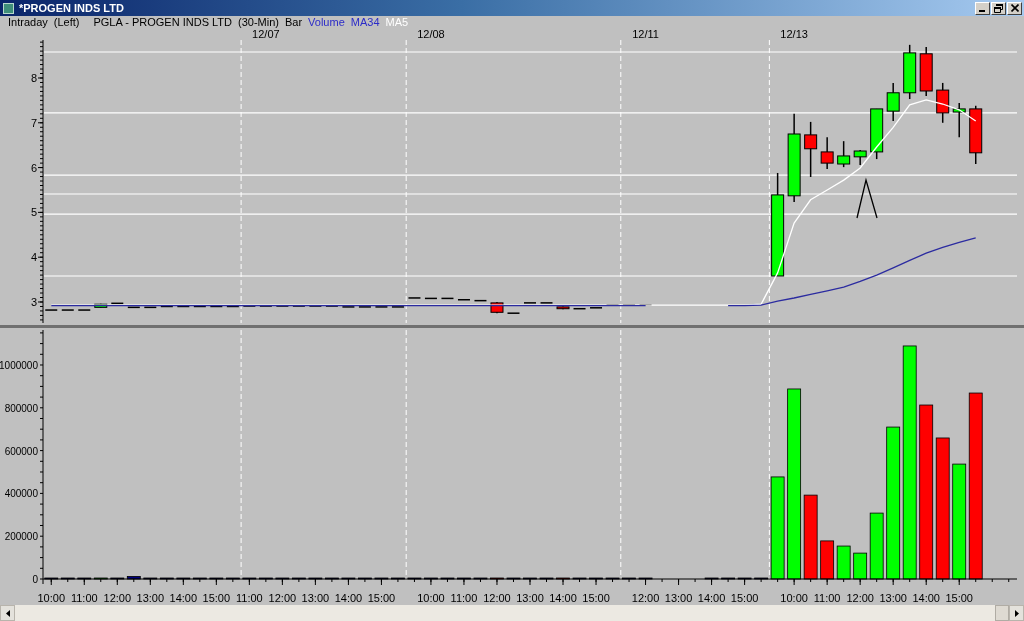 Image resolution: width=1024 pixels, height=621 pixels. Describe the element at coordinates (21, 451) in the screenshot. I see `axis-label: 600000` at that location.